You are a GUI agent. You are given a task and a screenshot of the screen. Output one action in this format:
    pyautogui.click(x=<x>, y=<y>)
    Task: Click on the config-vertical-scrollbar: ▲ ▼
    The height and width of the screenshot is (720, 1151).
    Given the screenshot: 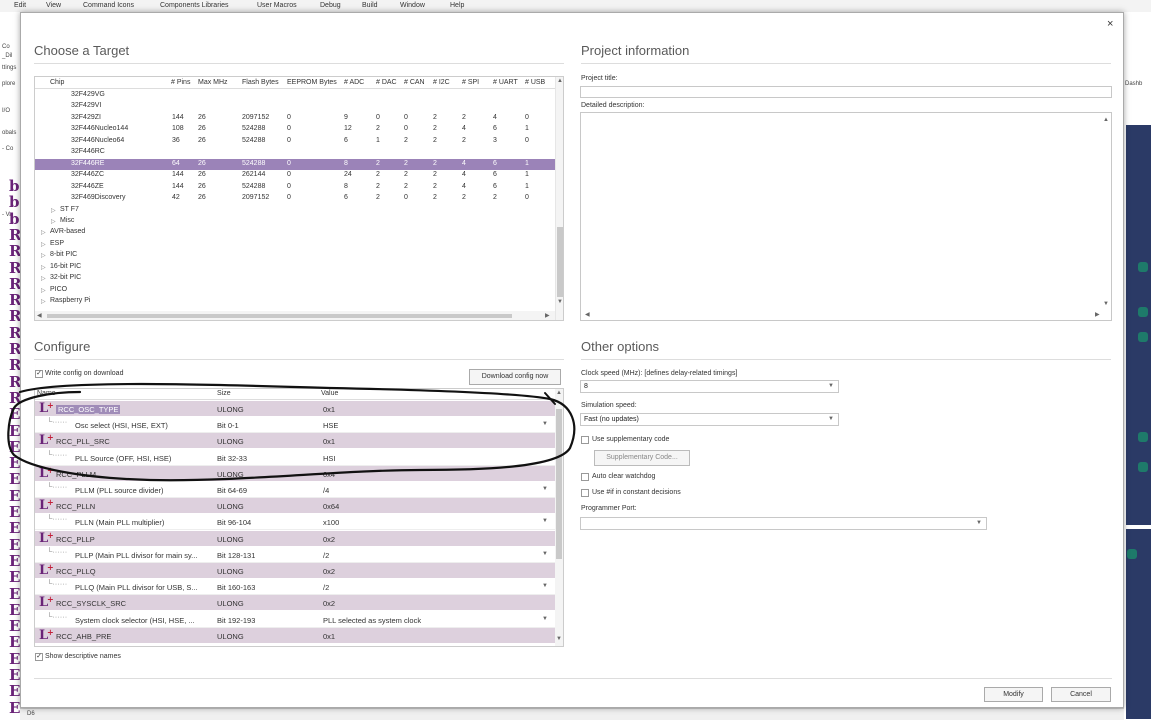 What is the action you would take?
    pyautogui.click(x=559, y=517)
    